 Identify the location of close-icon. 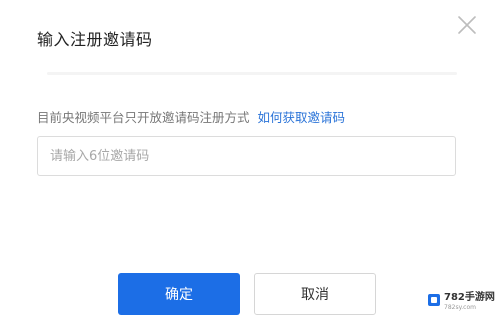
(467, 25).